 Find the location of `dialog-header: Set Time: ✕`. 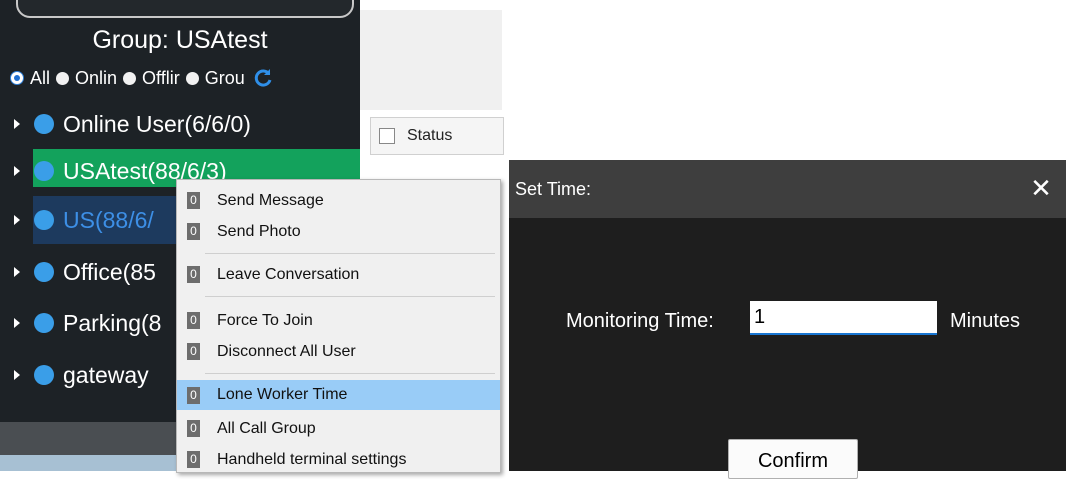

dialog-header: Set Time: ✕ is located at coordinates (787, 189).